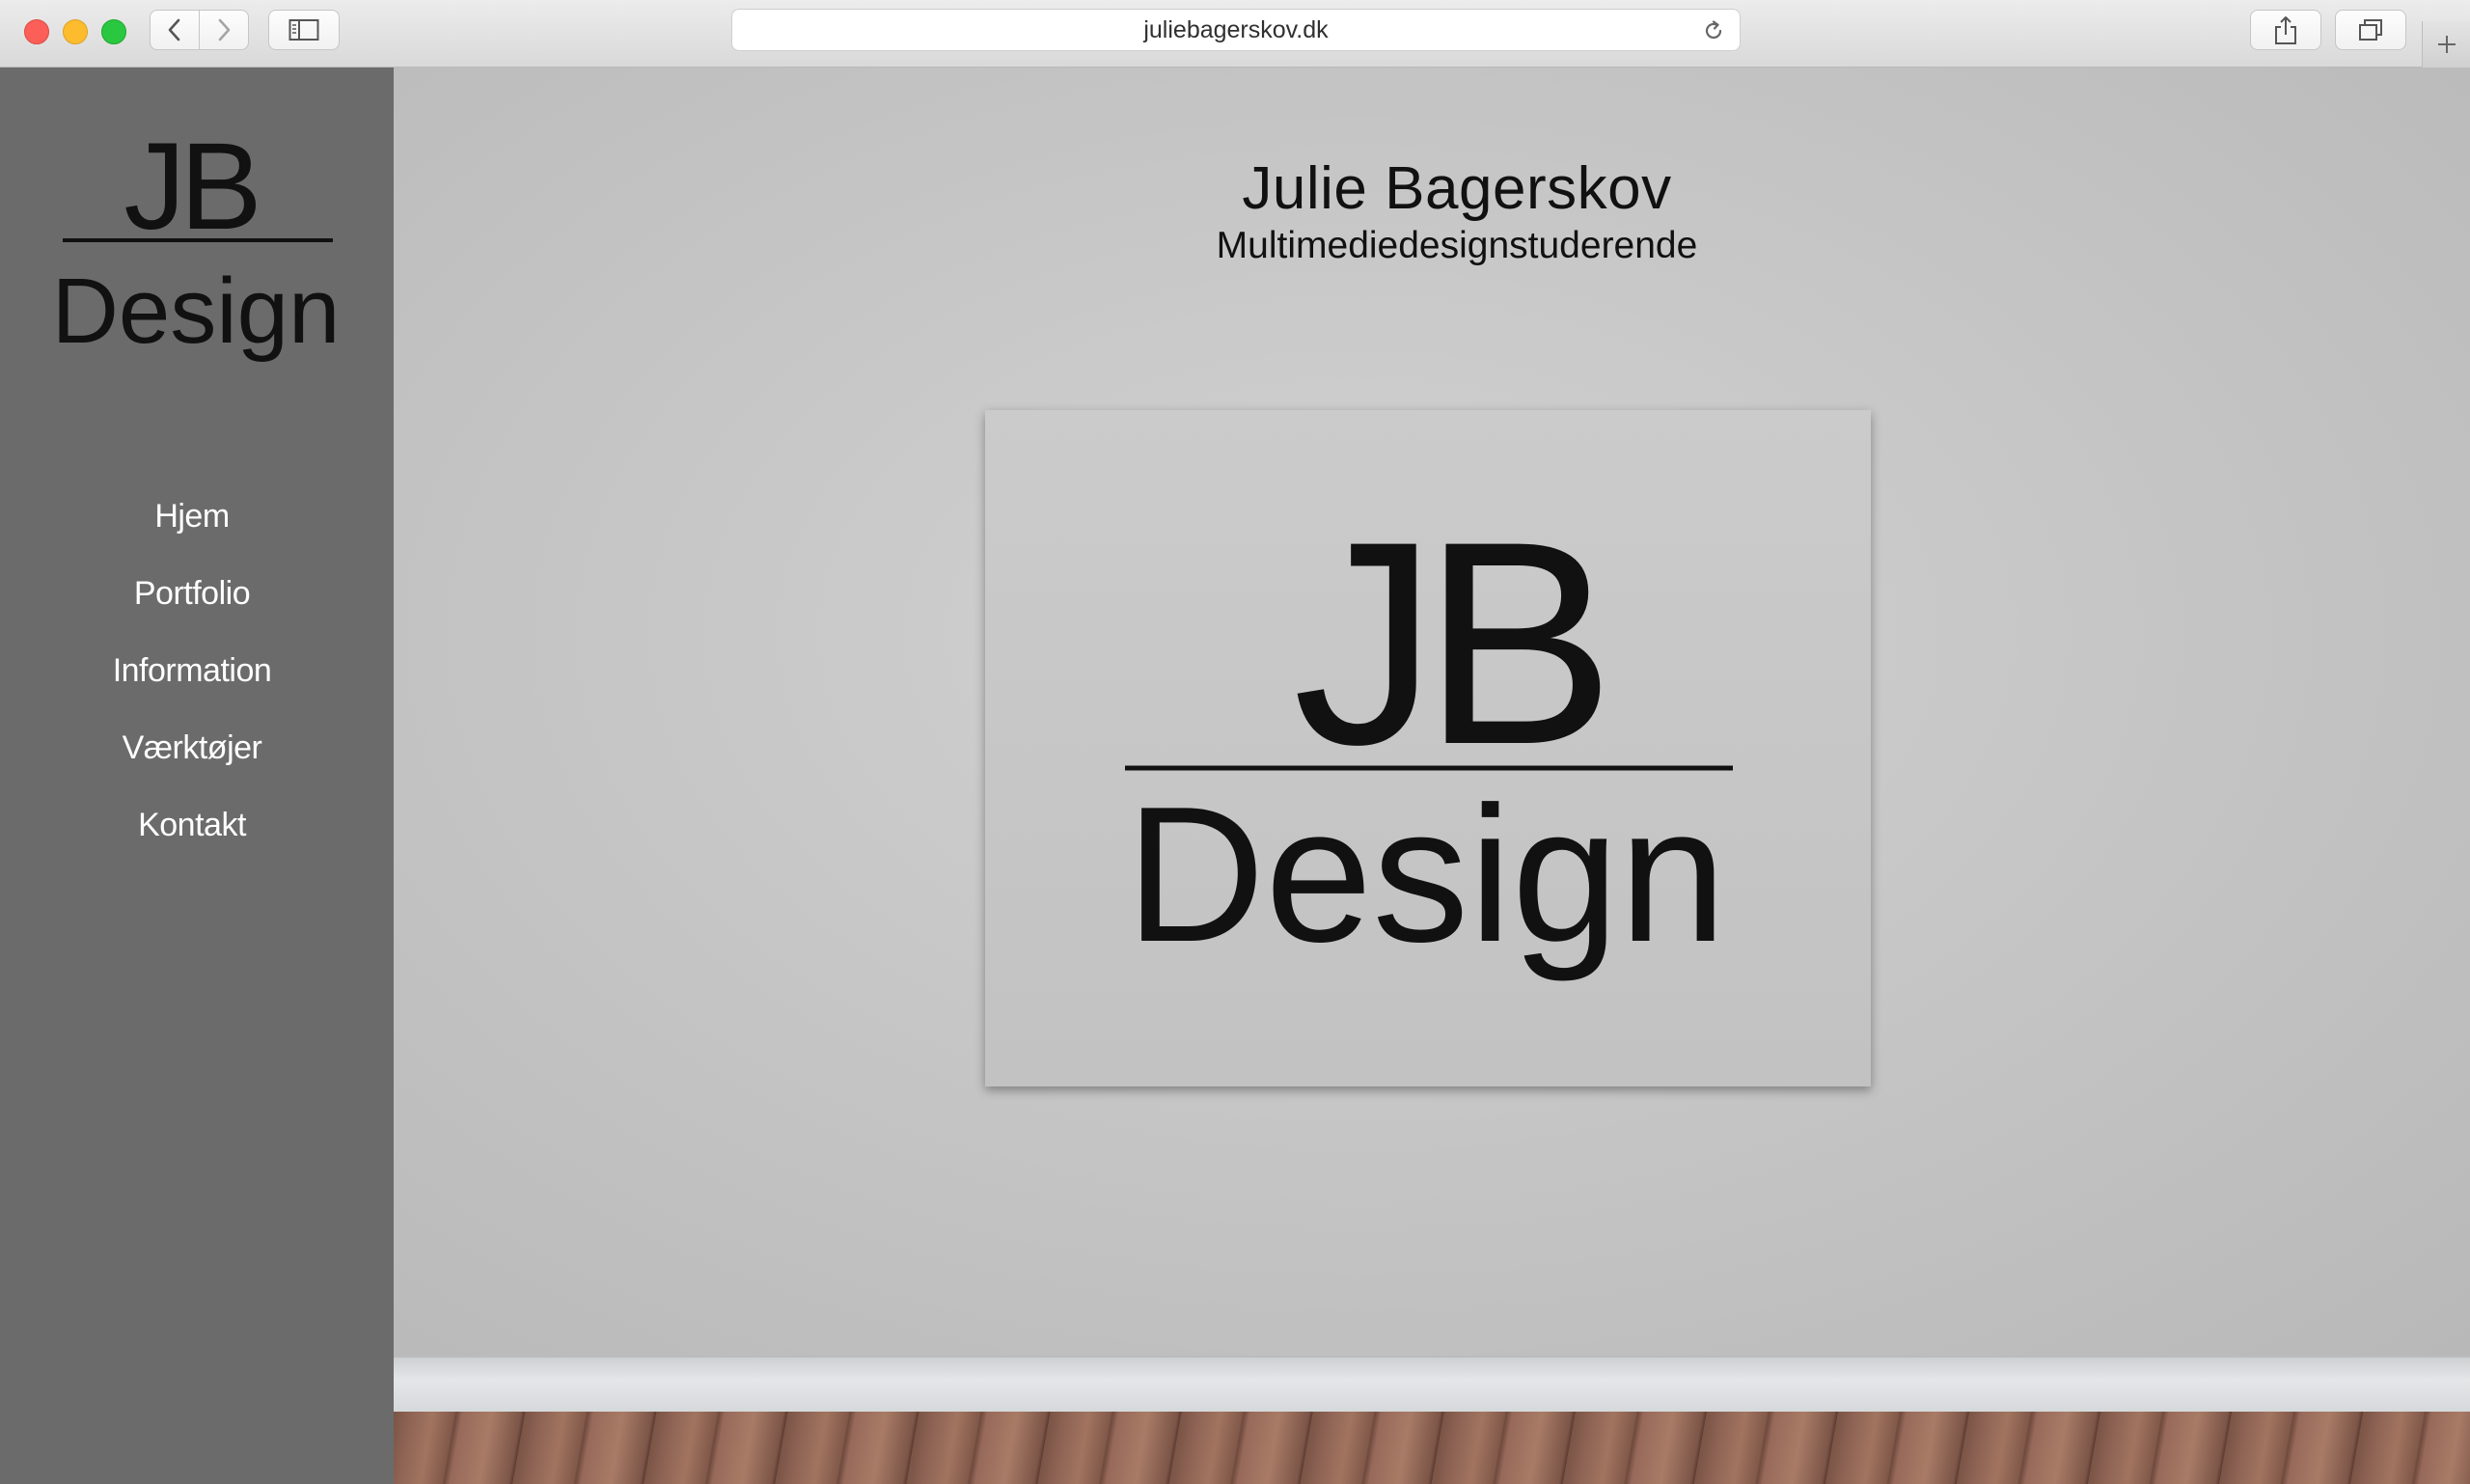 Image resolution: width=2470 pixels, height=1484 pixels. What do you see at coordinates (1457, 188) in the screenshot?
I see `page-title: Julie Bagerskov` at bounding box center [1457, 188].